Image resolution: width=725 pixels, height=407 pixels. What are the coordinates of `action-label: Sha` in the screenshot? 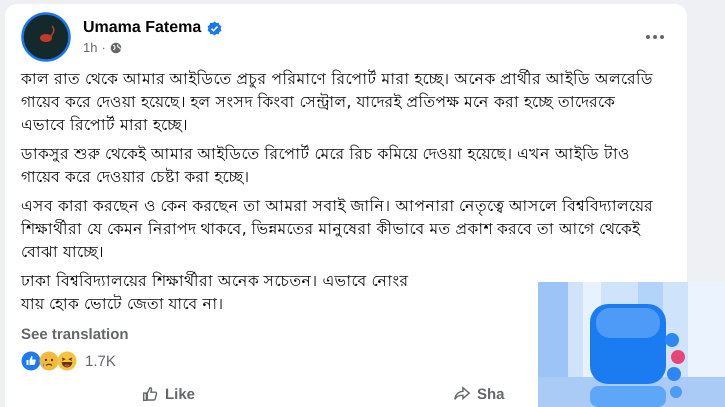 It's located at (491, 394).